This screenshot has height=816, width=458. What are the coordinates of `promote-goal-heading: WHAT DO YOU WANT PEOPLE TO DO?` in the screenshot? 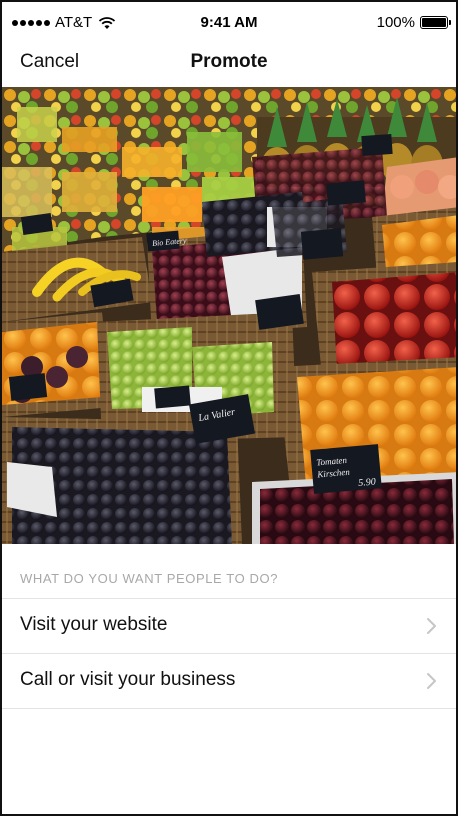 It's located at (149, 578).